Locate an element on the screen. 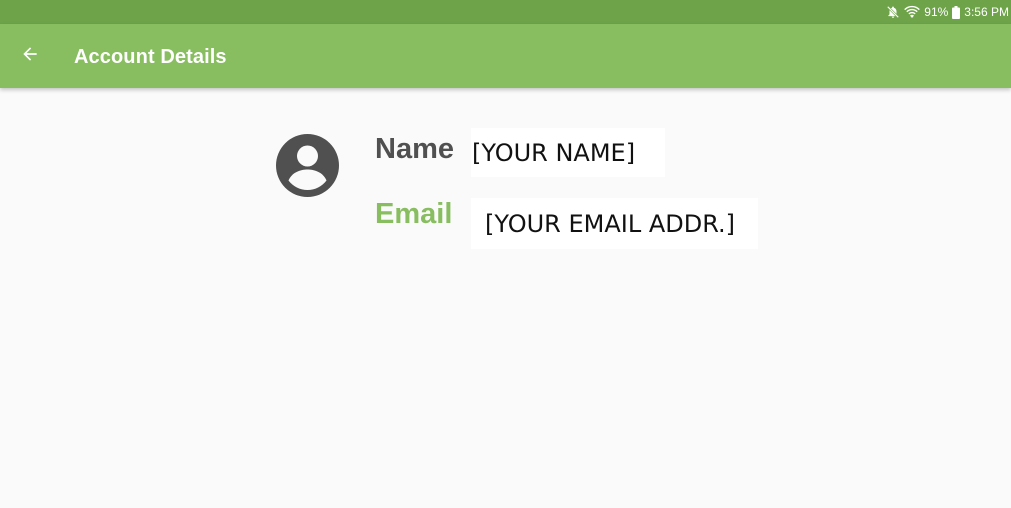 The image size is (1011, 508). mute-icon is located at coordinates (893, 12).